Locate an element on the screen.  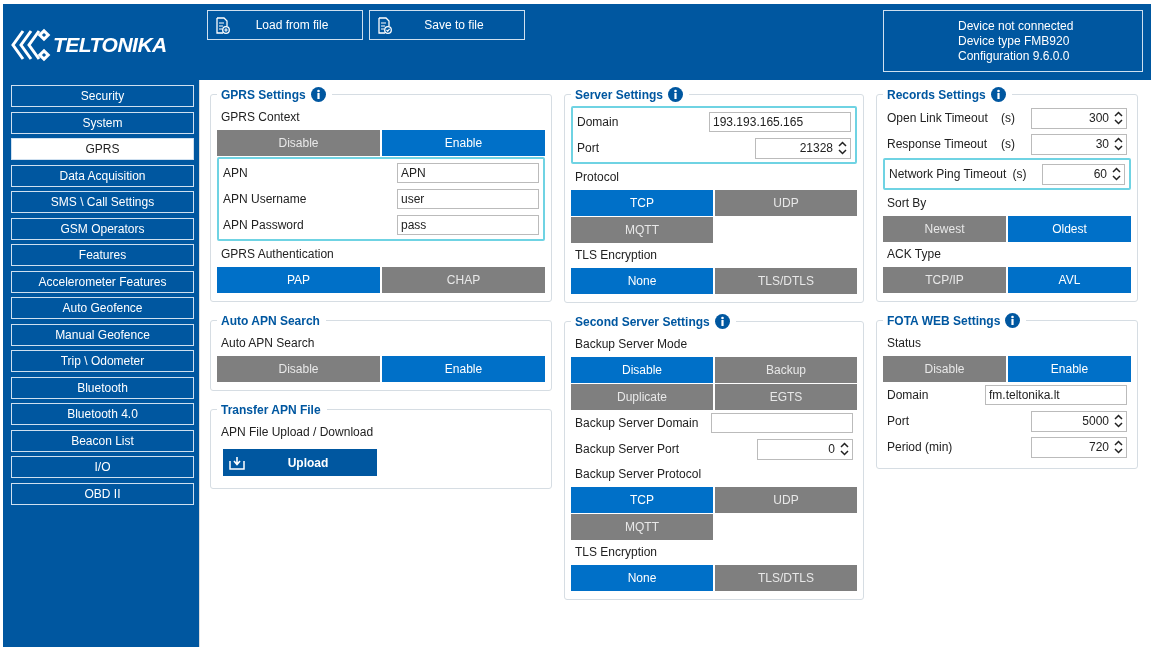
panel-title: Server Settings is located at coordinates (619, 94).